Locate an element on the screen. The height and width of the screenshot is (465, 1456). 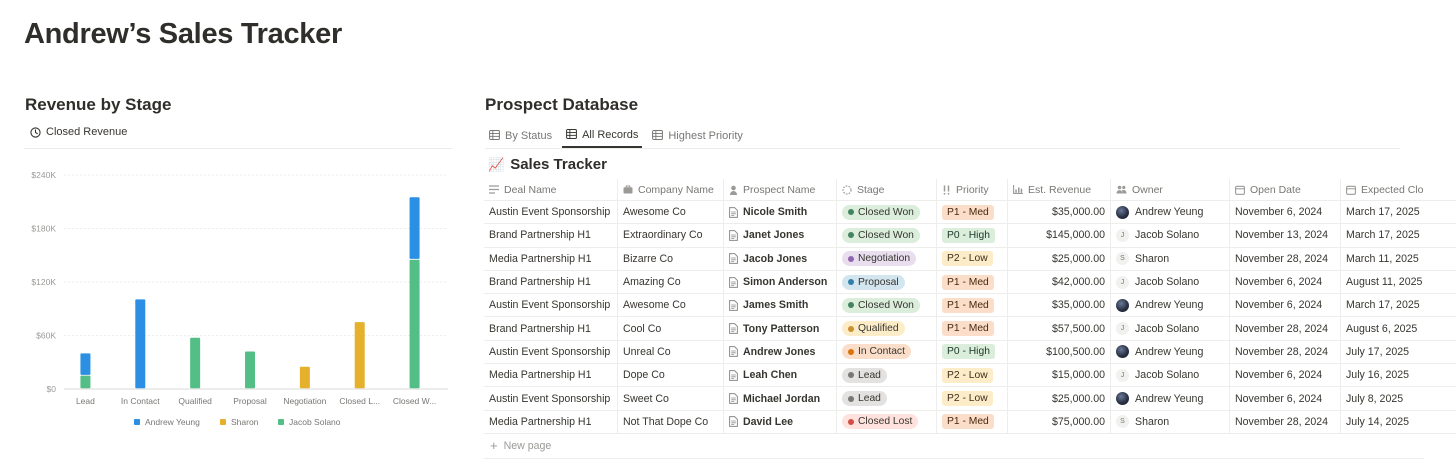
stage-cell: Proposal is located at coordinates (887, 282).